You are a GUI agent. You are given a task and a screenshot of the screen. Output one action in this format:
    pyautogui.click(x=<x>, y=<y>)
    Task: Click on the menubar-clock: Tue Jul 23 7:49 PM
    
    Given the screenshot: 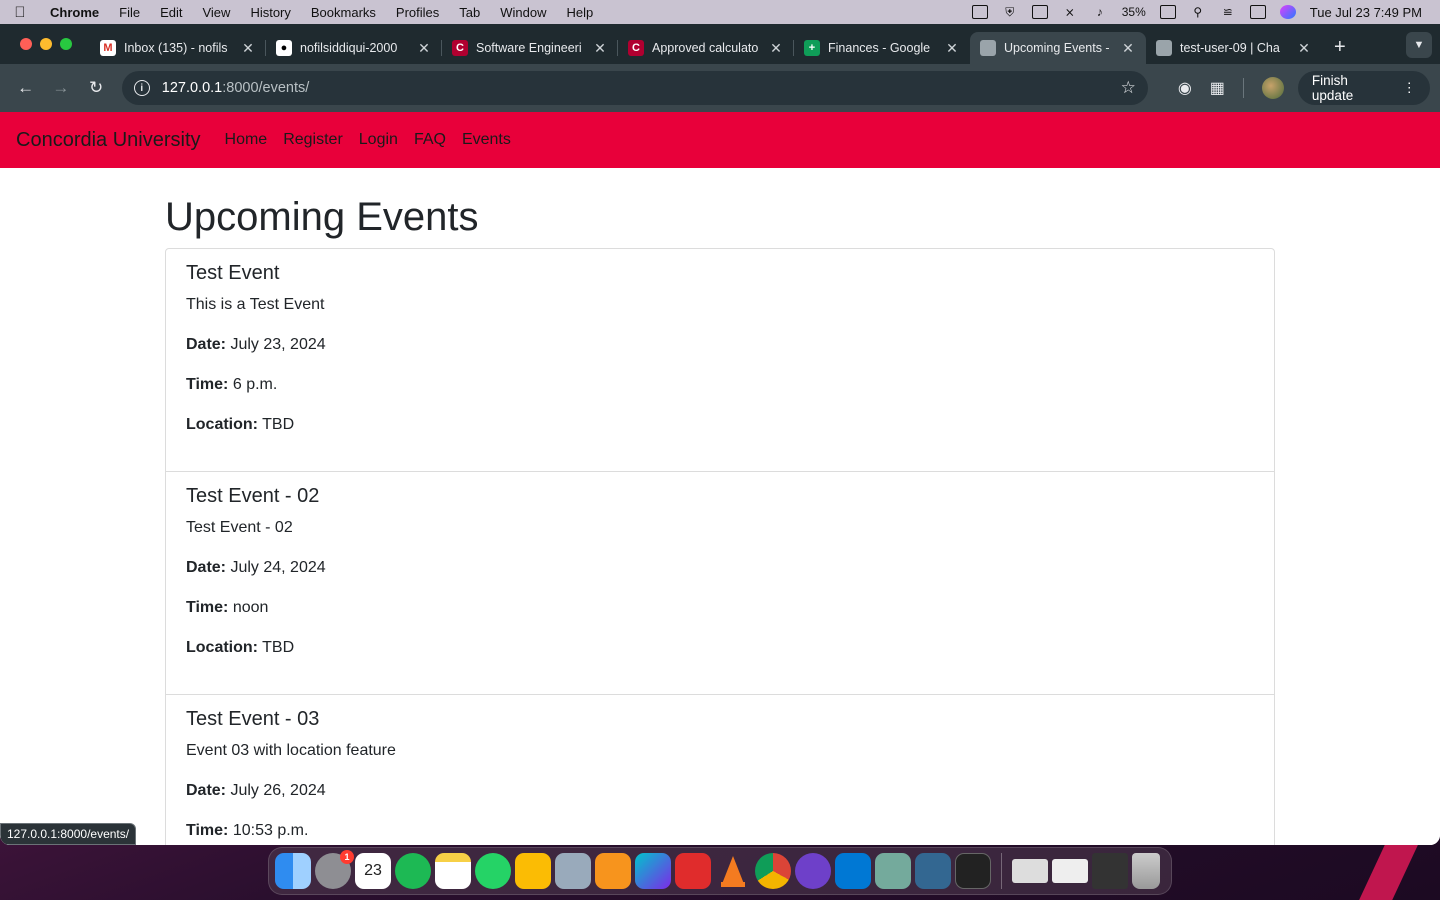 What is the action you would take?
    pyautogui.click(x=1366, y=12)
    